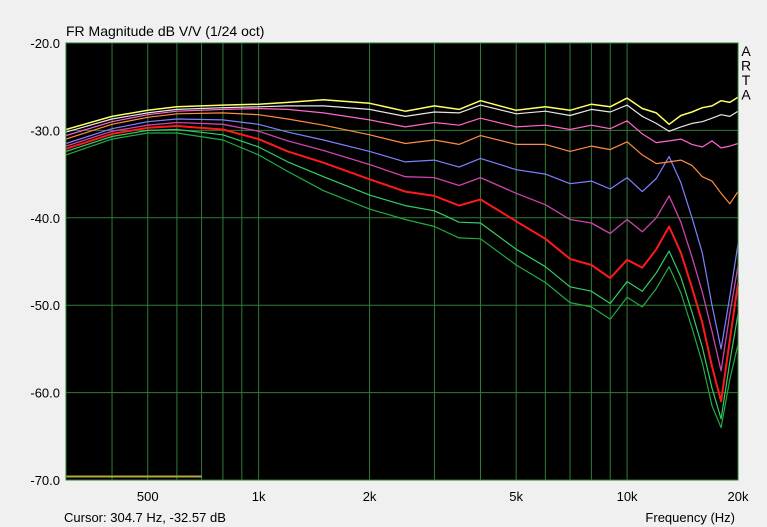 The image size is (767, 527). What do you see at coordinates (443, 496) in the screenshot?
I see `x-axis-ticks: 500 1k 2k 5k 10k 20k` at bounding box center [443, 496].